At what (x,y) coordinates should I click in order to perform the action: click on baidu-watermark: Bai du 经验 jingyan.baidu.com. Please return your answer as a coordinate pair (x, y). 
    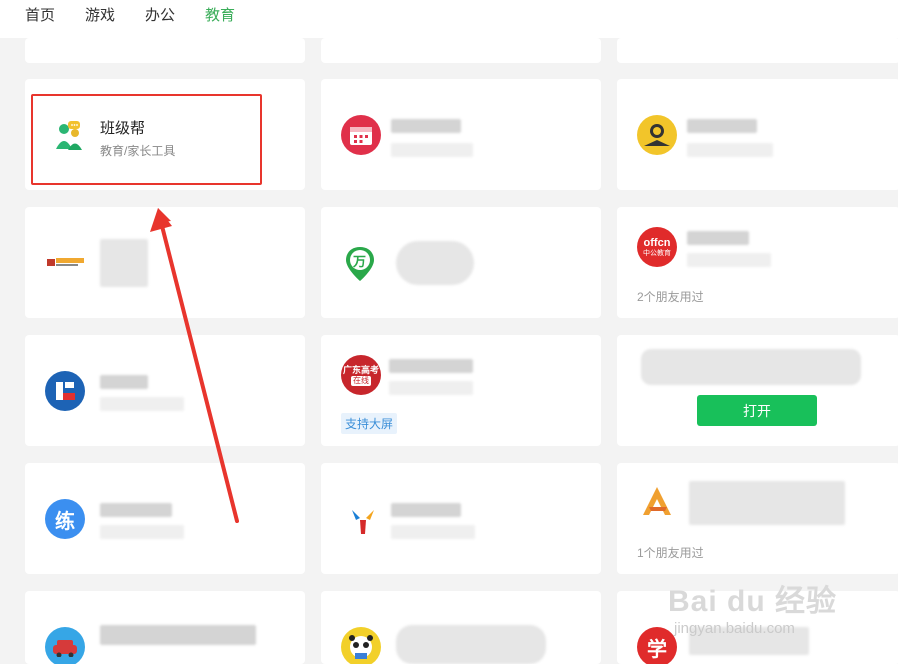
    Looking at the image, I should click on (763, 602).